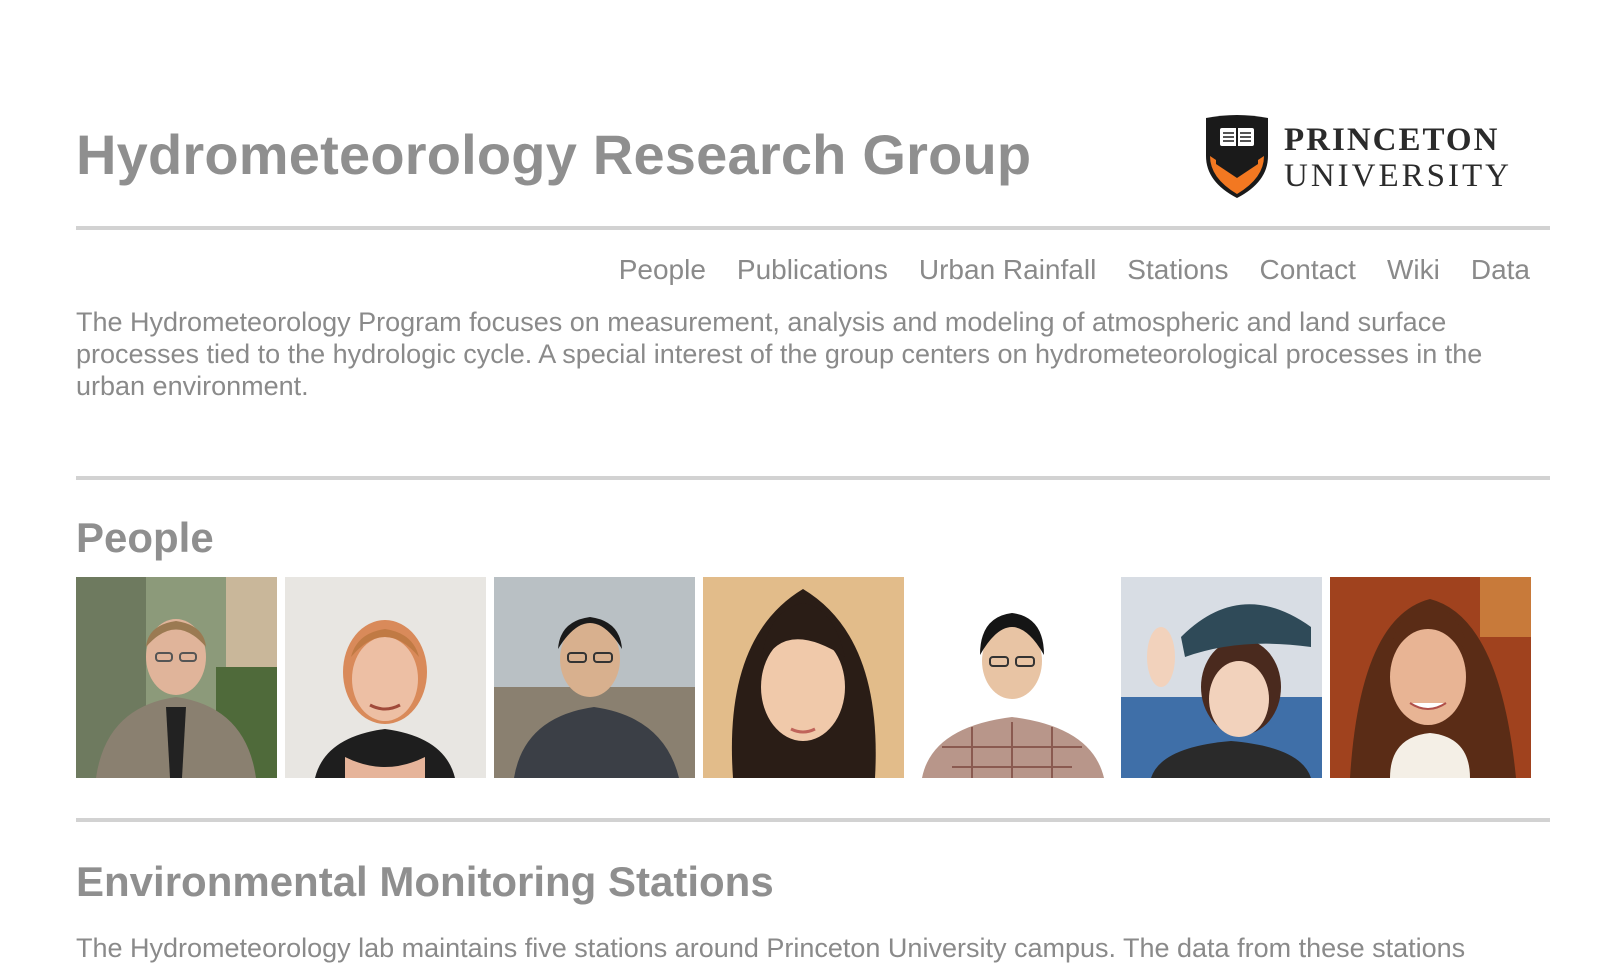 The width and height of the screenshot is (1610, 964). What do you see at coordinates (1177, 270) in the screenshot?
I see `nav-link-stations: Stations` at bounding box center [1177, 270].